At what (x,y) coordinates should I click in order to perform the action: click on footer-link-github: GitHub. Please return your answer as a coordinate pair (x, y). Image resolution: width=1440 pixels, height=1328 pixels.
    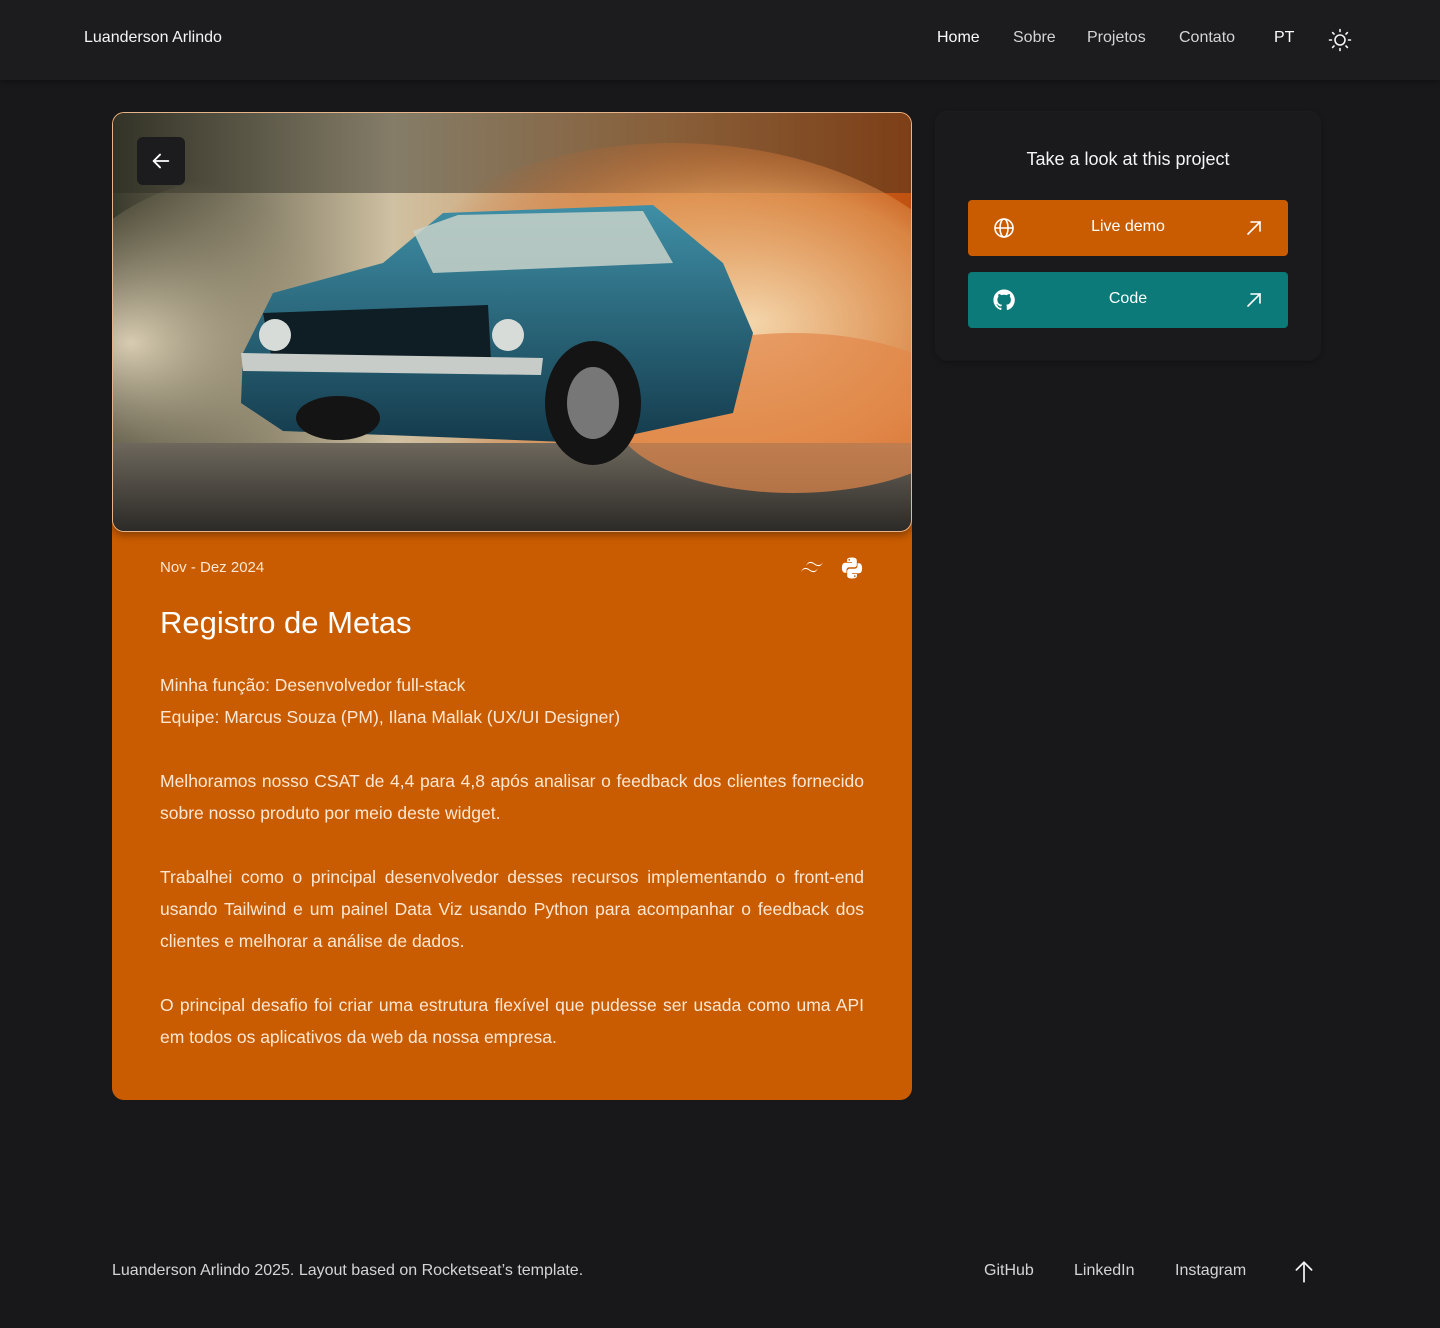
    Looking at the image, I should click on (1009, 1271).